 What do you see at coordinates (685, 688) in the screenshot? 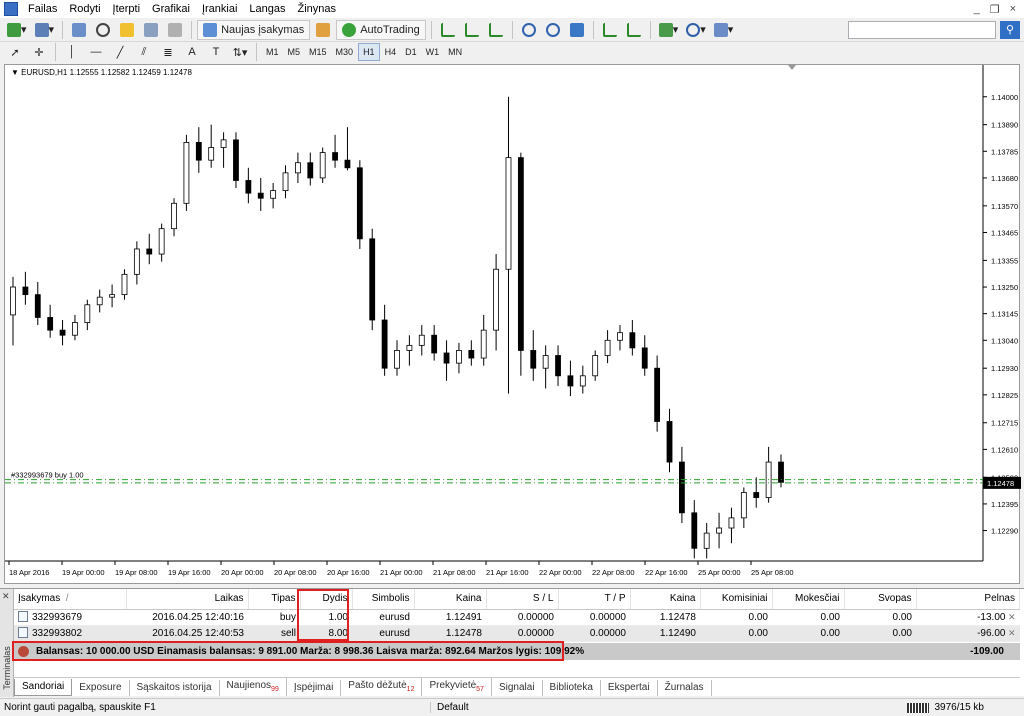
I see `tab-11: Žurnalas` at bounding box center [685, 688].